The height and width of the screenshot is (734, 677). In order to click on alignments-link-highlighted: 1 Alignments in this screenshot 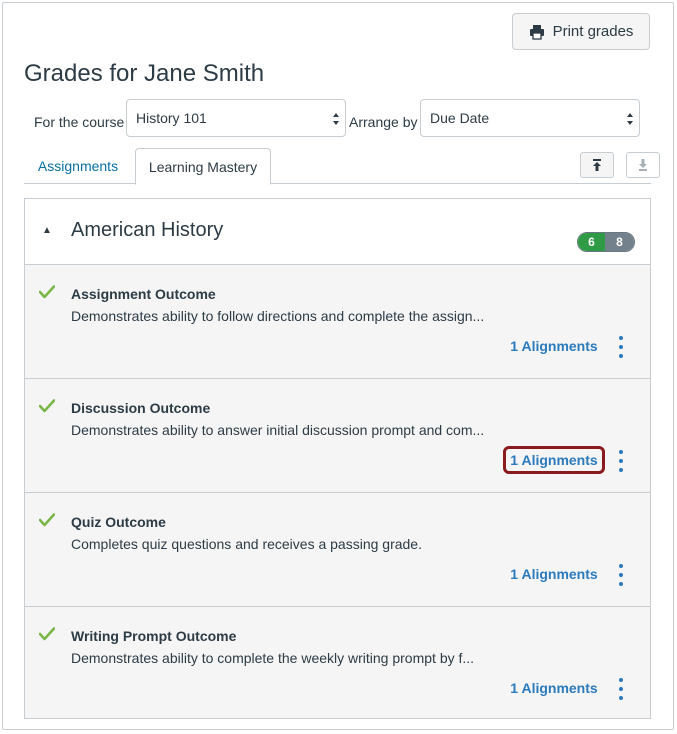, I will do `click(554, 460)`.